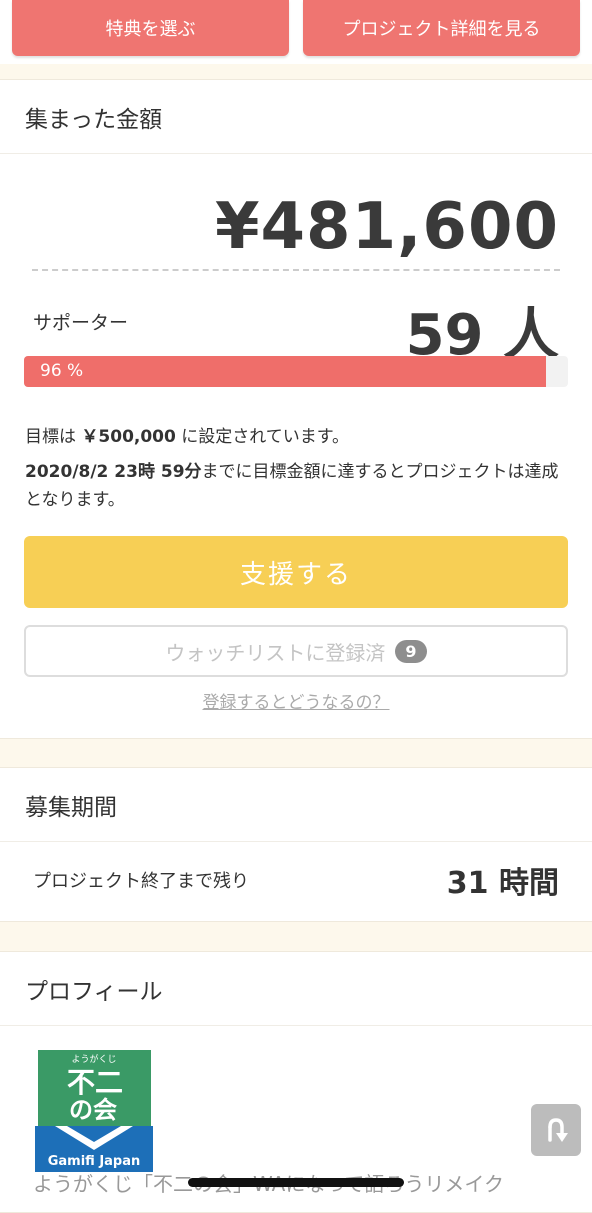  What do you see at coordinates (296, 572) in the screenshot?
I see `support-button: 支援する` at bounding box center [296, 572].